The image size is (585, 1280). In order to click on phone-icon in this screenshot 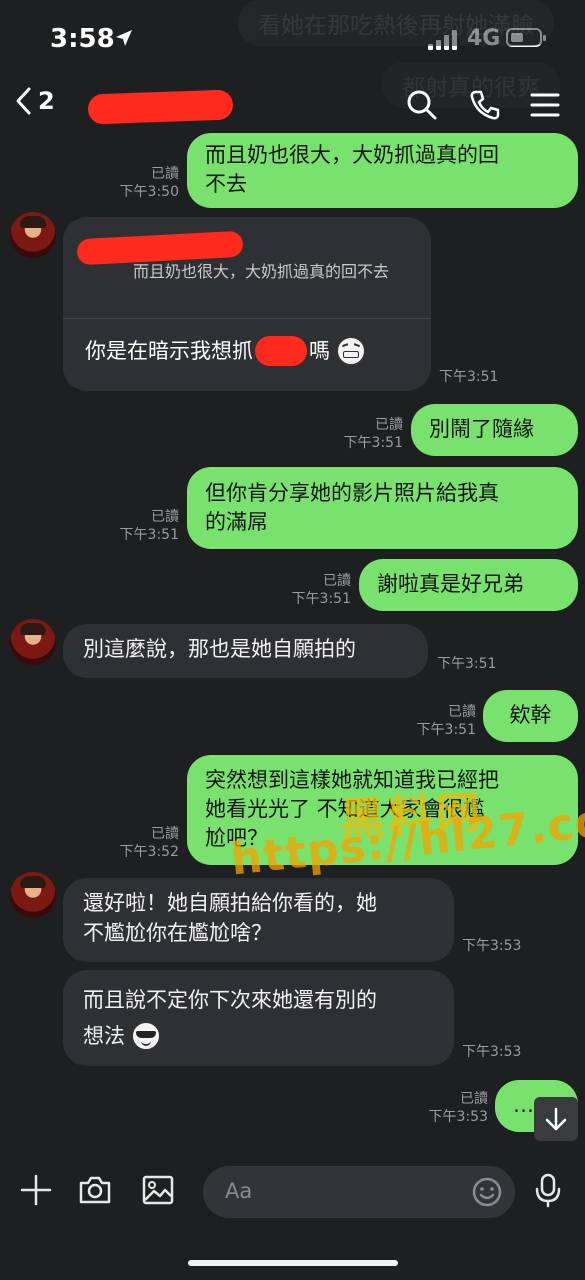, I will do `click(485, 105)`.